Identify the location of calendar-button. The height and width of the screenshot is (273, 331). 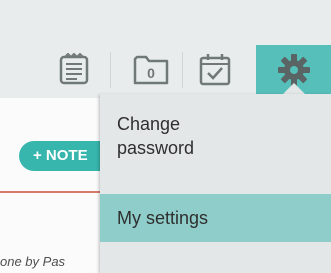
(214, 69).